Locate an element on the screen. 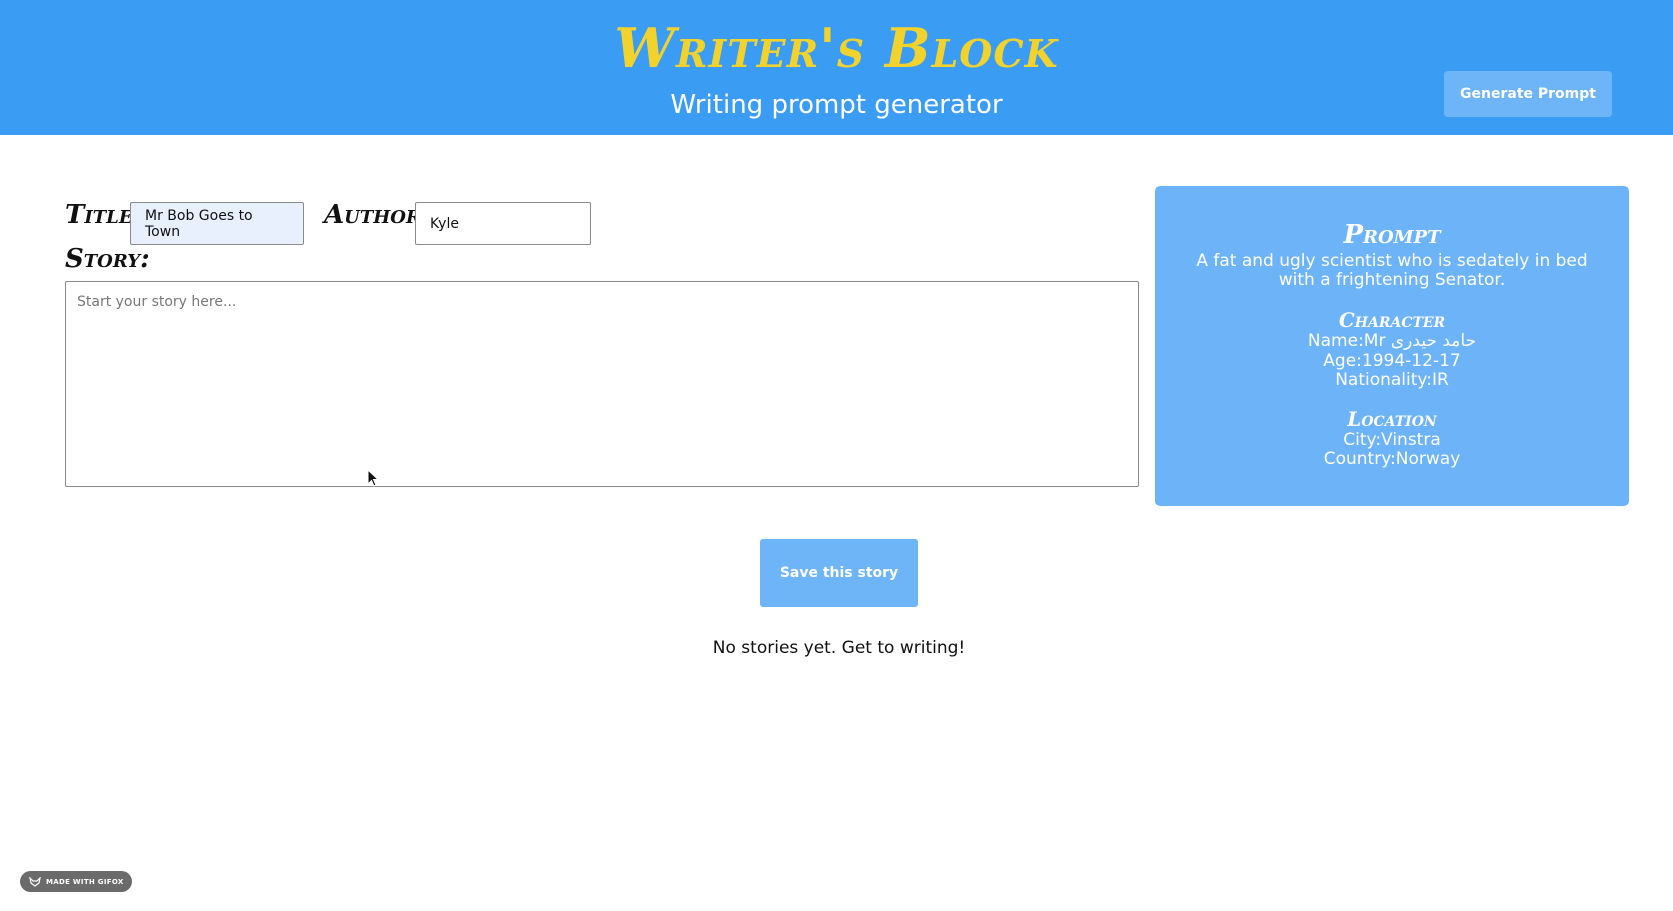  author-input: Kyle is located at coordinates (503, 223).